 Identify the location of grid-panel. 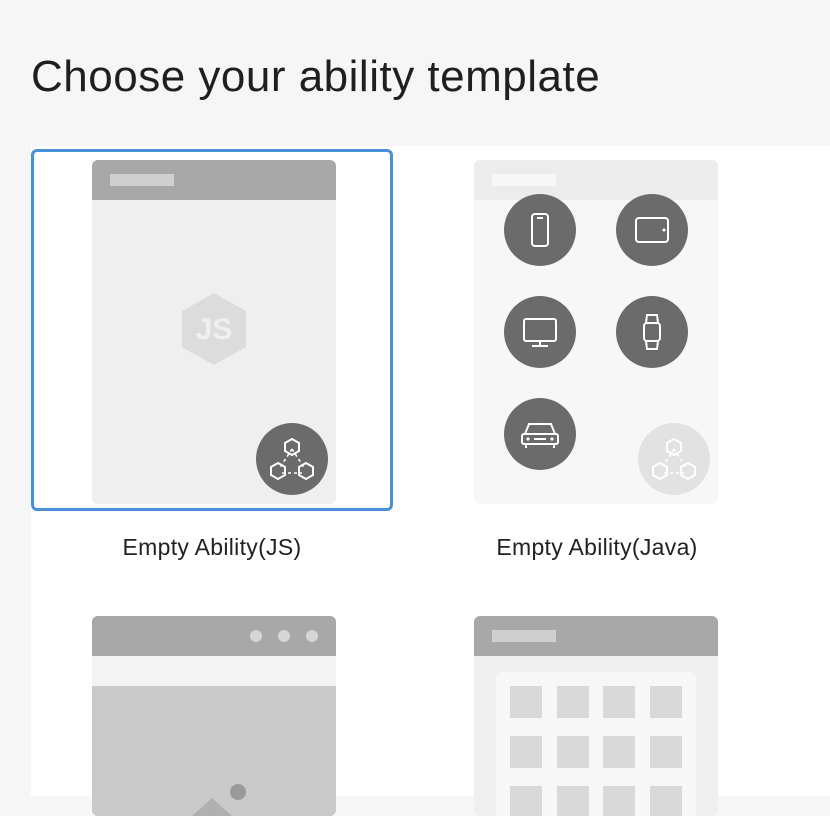
(596, 744).